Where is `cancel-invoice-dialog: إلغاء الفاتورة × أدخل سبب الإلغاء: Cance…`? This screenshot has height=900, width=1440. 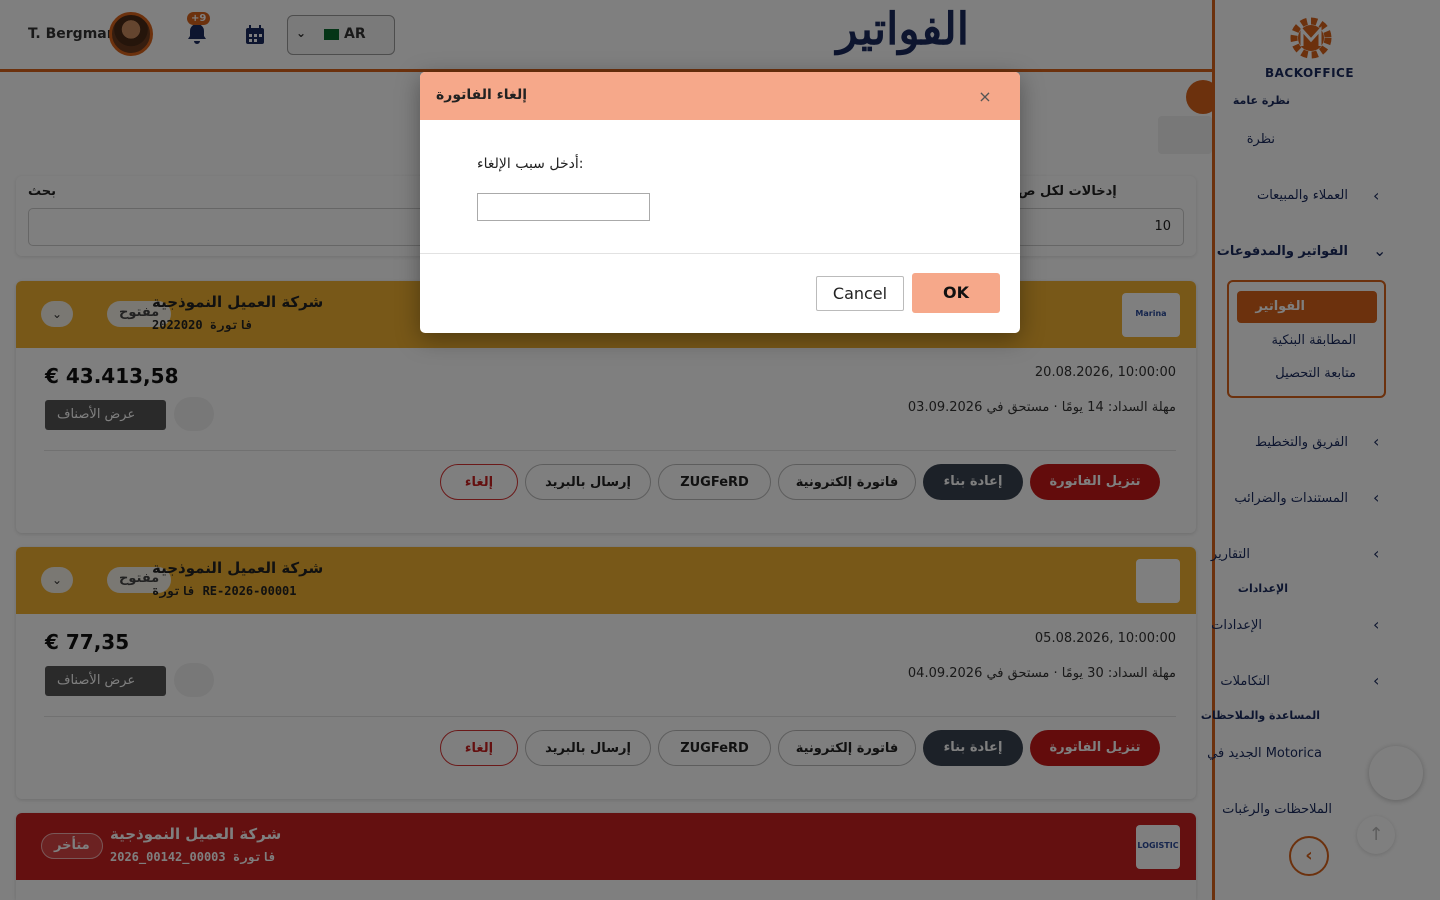
cancel-invoice-dialog: إلغاء الفاتورة × أدخل سبب الإلغاء: Cance… is located at coordinates (720, 202).